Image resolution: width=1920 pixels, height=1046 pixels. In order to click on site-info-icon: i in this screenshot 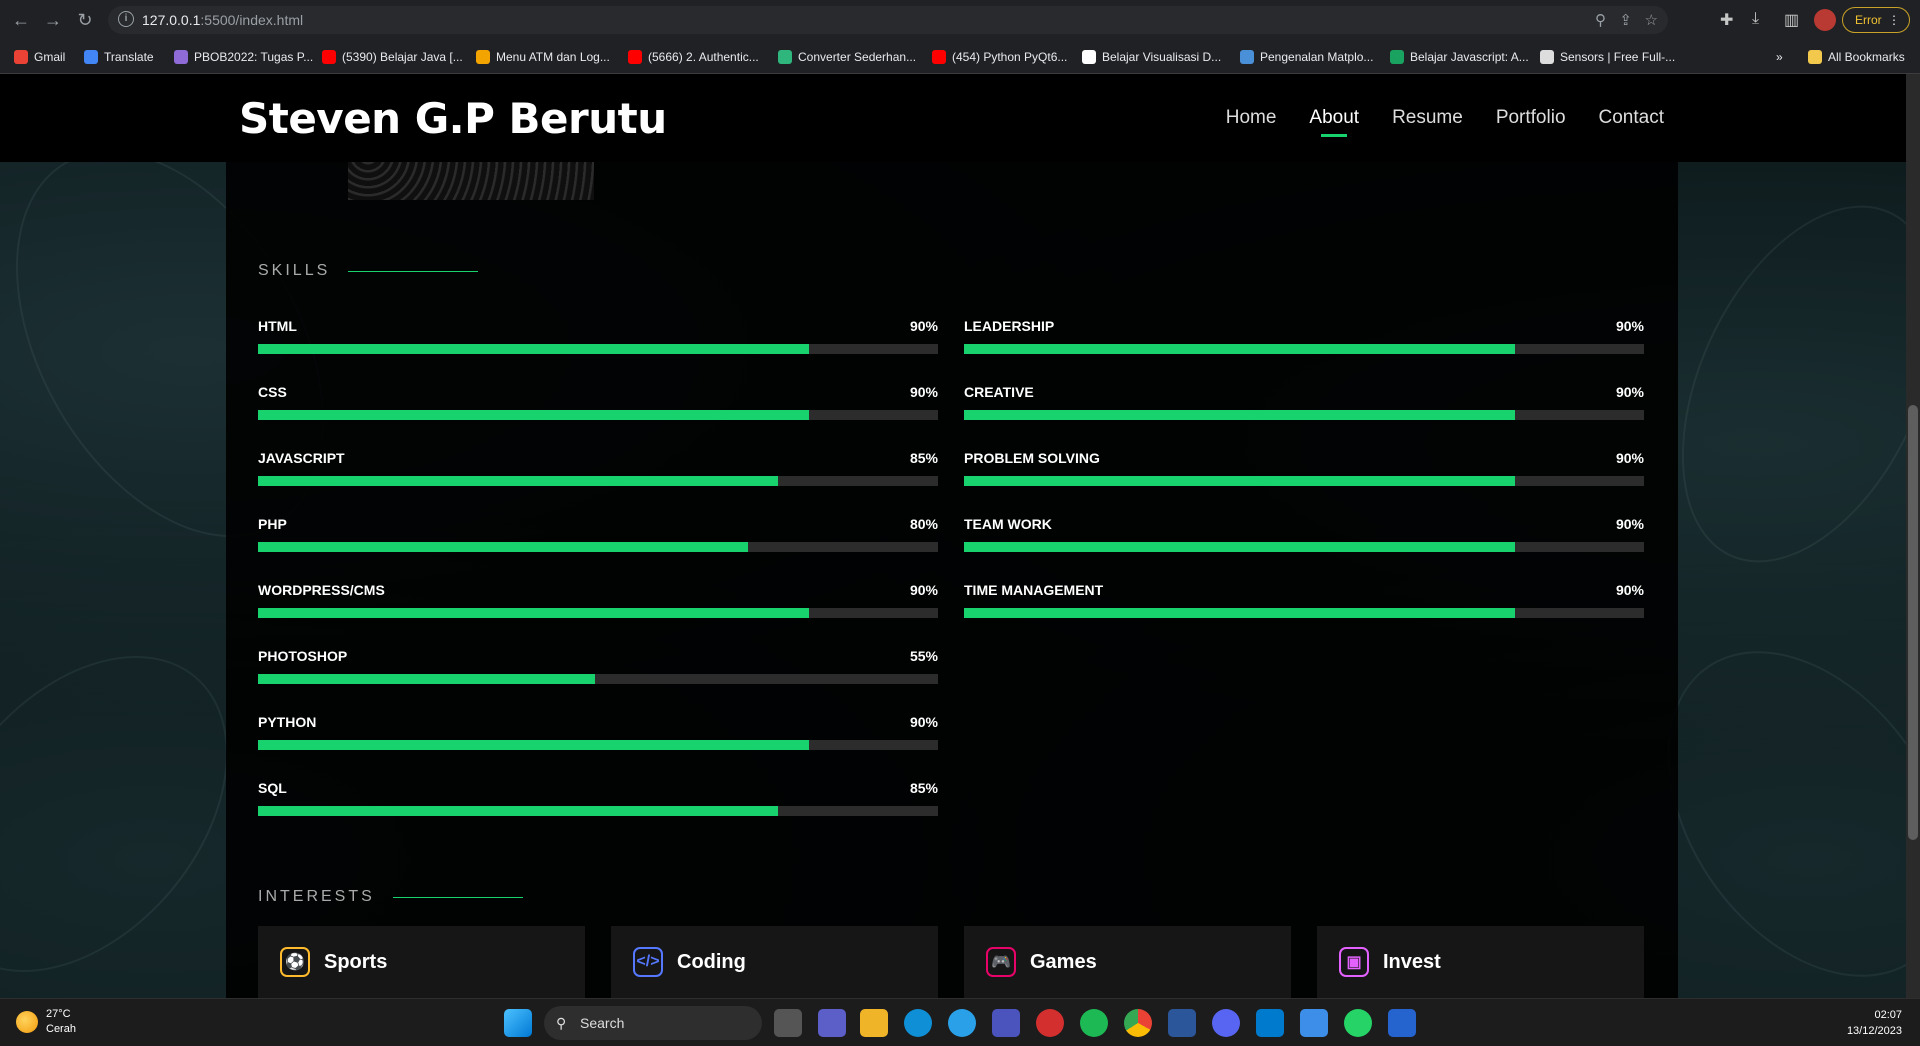, I will do `click(126, 19)`.